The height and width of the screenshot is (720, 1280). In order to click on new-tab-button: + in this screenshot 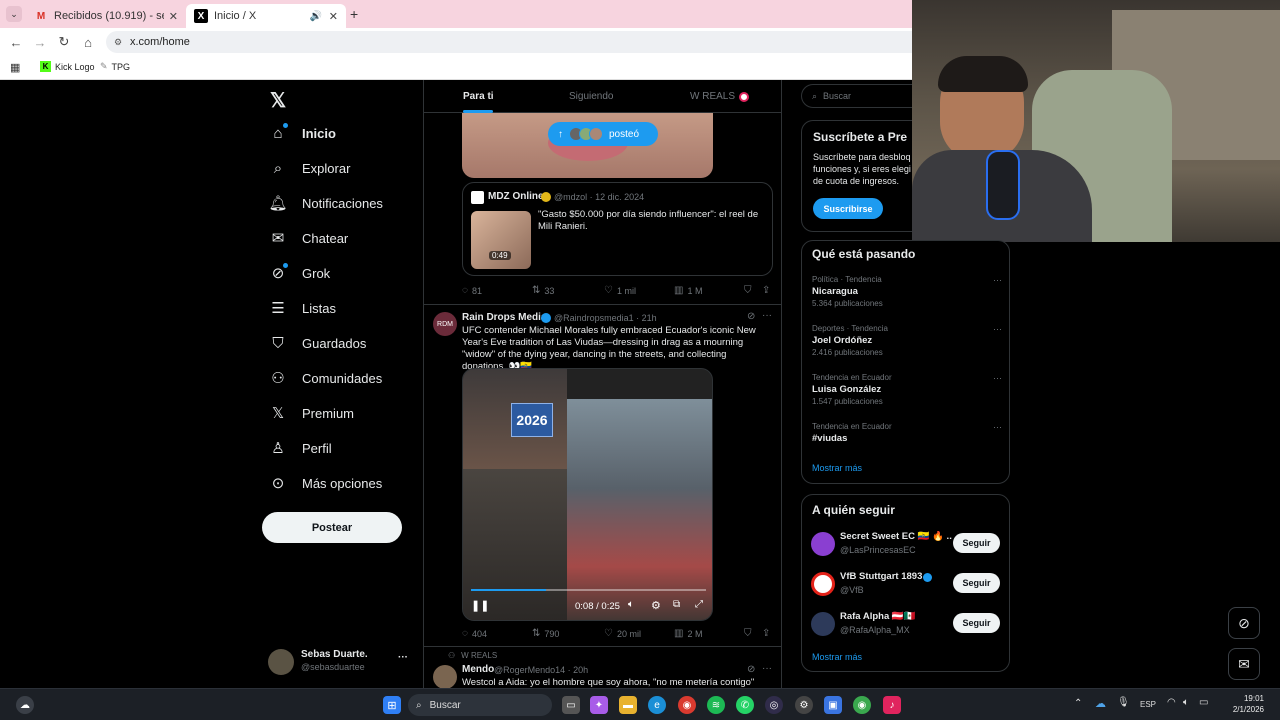, I will do `click(354, 14)`.